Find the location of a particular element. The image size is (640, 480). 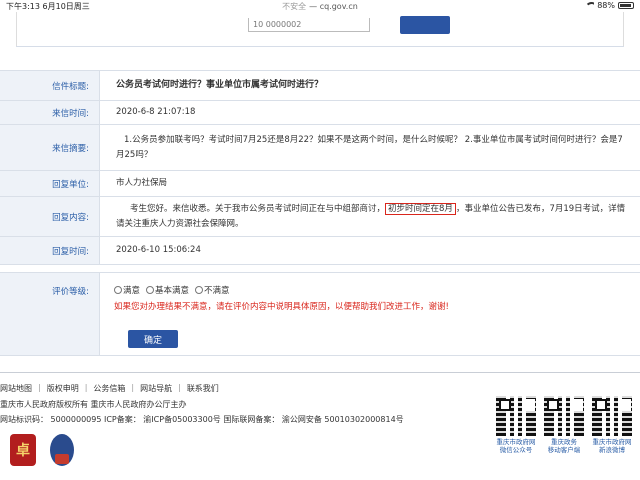

qr-label: 重庆市政府网 新浪微博 is located at coordinates (612, 446).